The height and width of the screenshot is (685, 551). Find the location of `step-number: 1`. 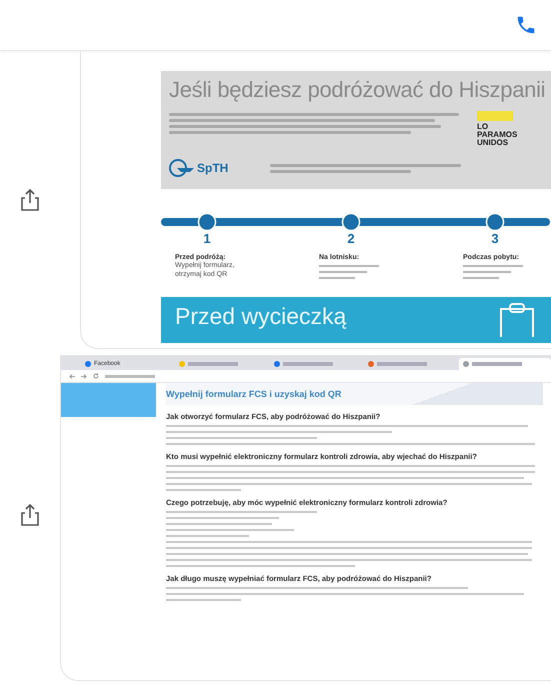

step-number: 1 is located at coordinates (207, 238).